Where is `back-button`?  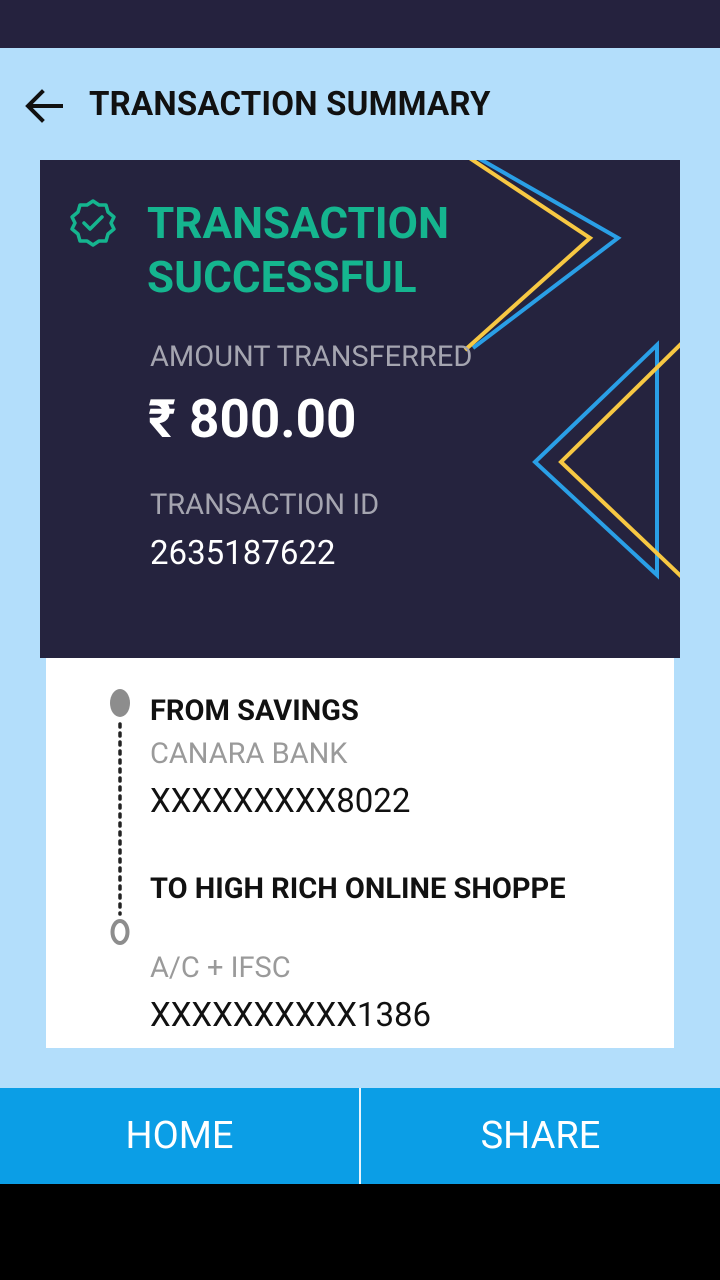 back-button is located at coordinates (44, 106).